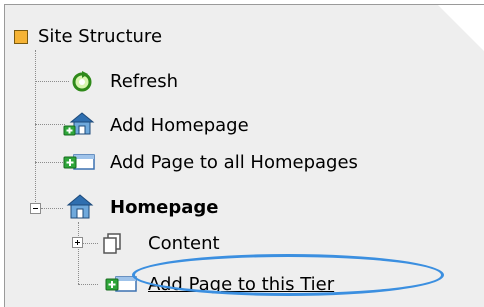 This screenshot has height=307, width=484. I want to click on tree-item-content: Content, so click(184, 244).